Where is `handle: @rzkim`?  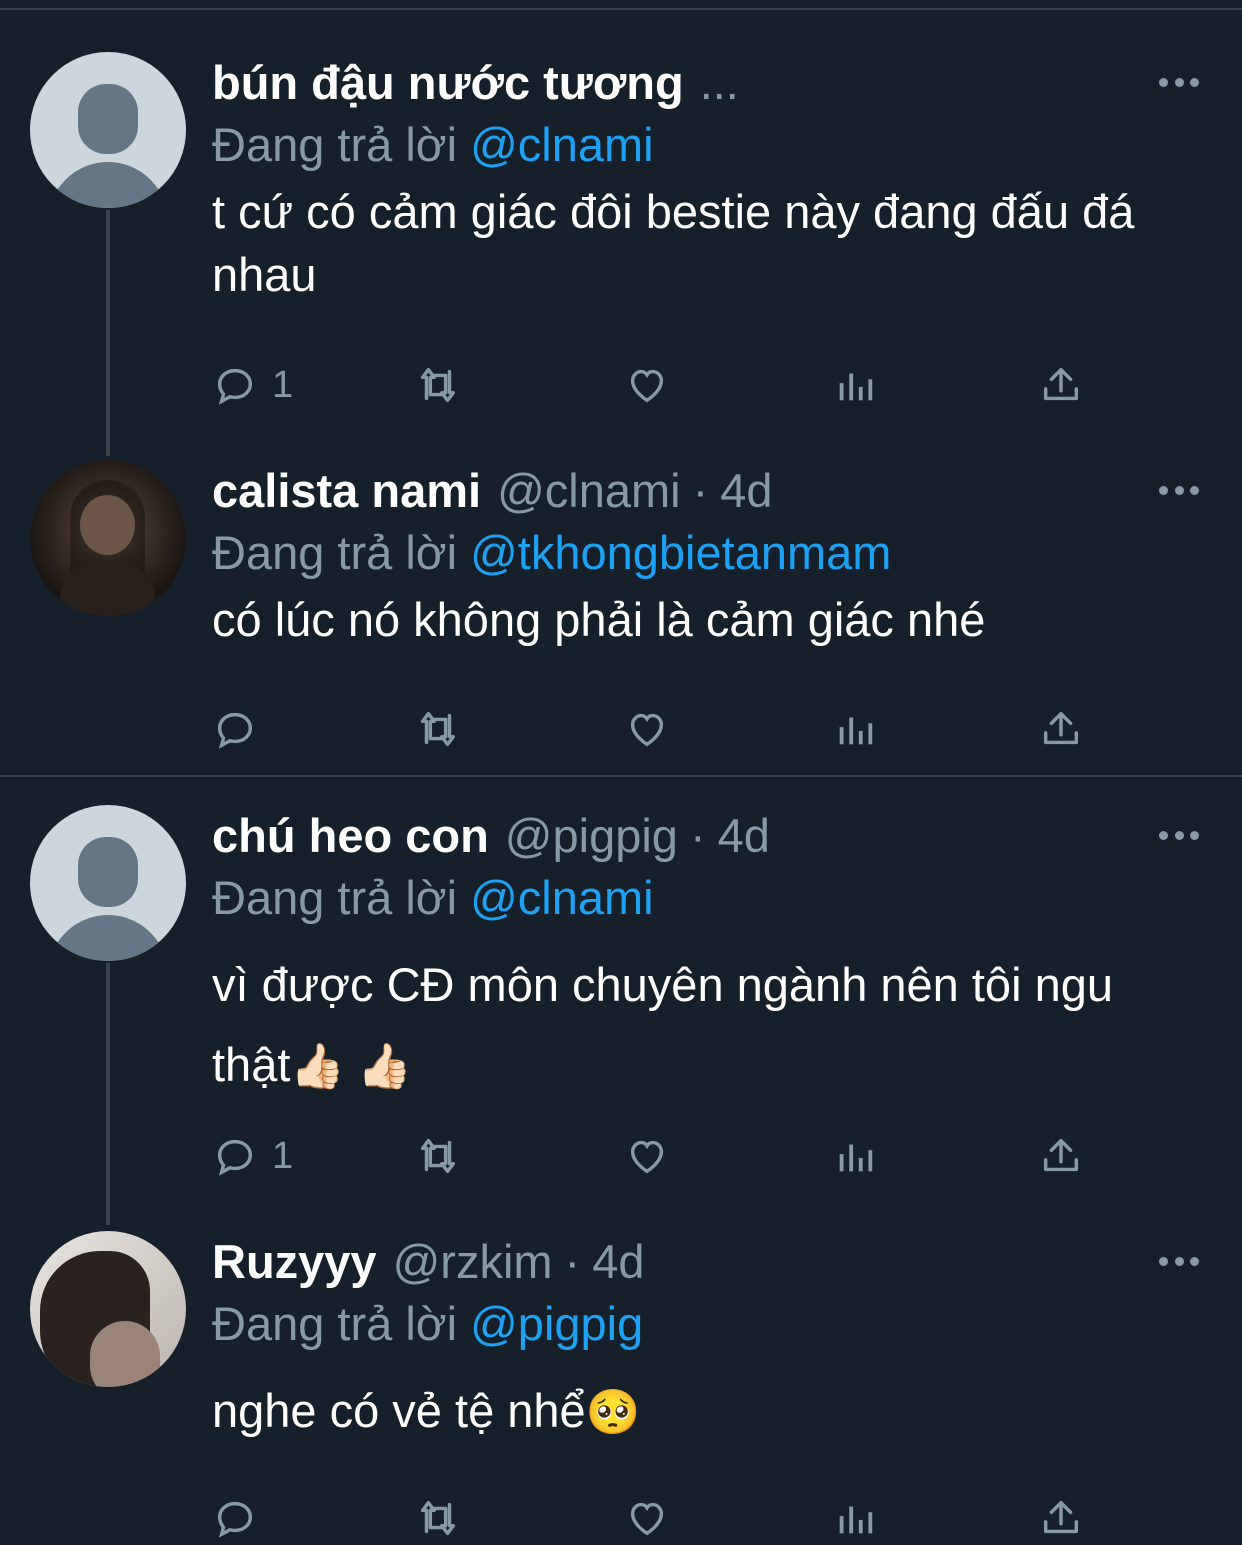 handle: @rzkim is located at coordinates (473, 1262).